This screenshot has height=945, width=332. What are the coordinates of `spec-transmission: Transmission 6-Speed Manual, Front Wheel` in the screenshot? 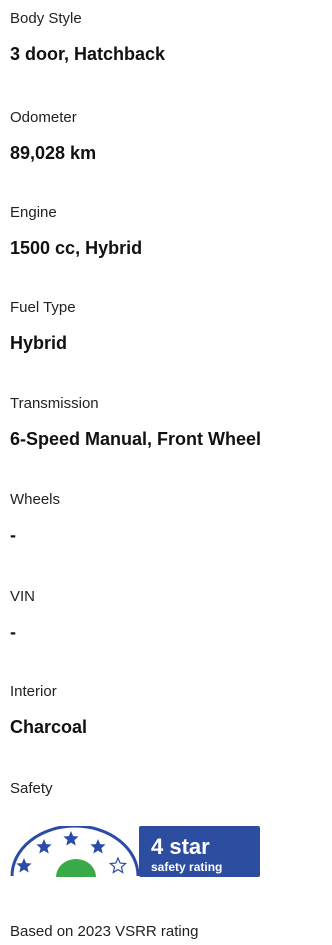 It's located at (168, 422).